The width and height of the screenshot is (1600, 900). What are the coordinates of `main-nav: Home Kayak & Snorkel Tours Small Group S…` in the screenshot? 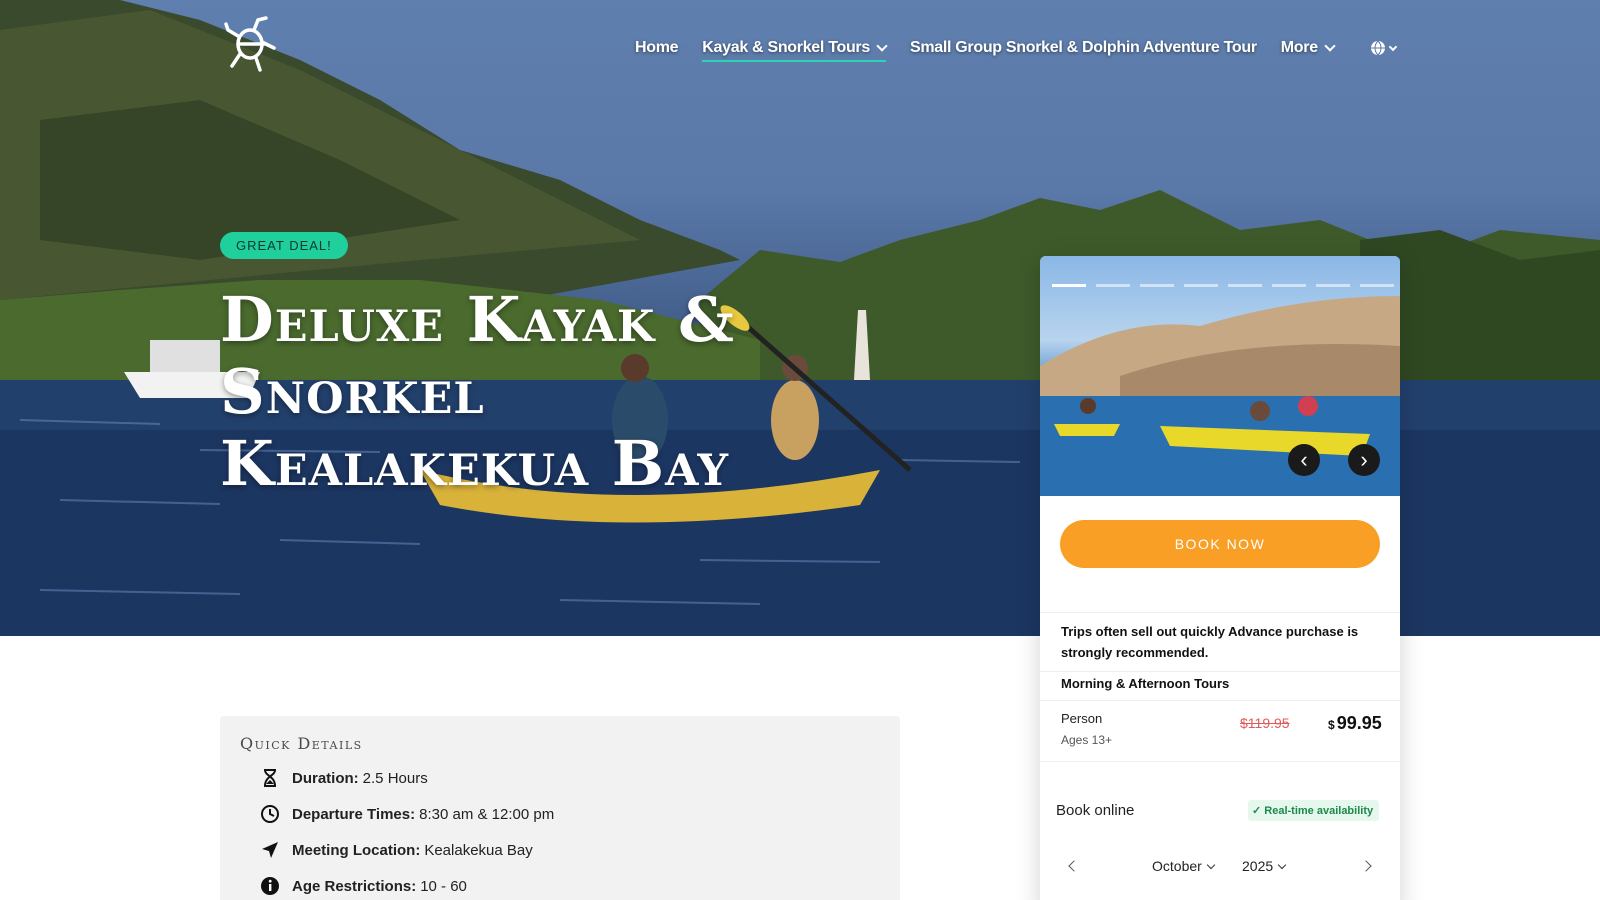 It's located at (1027, 49).